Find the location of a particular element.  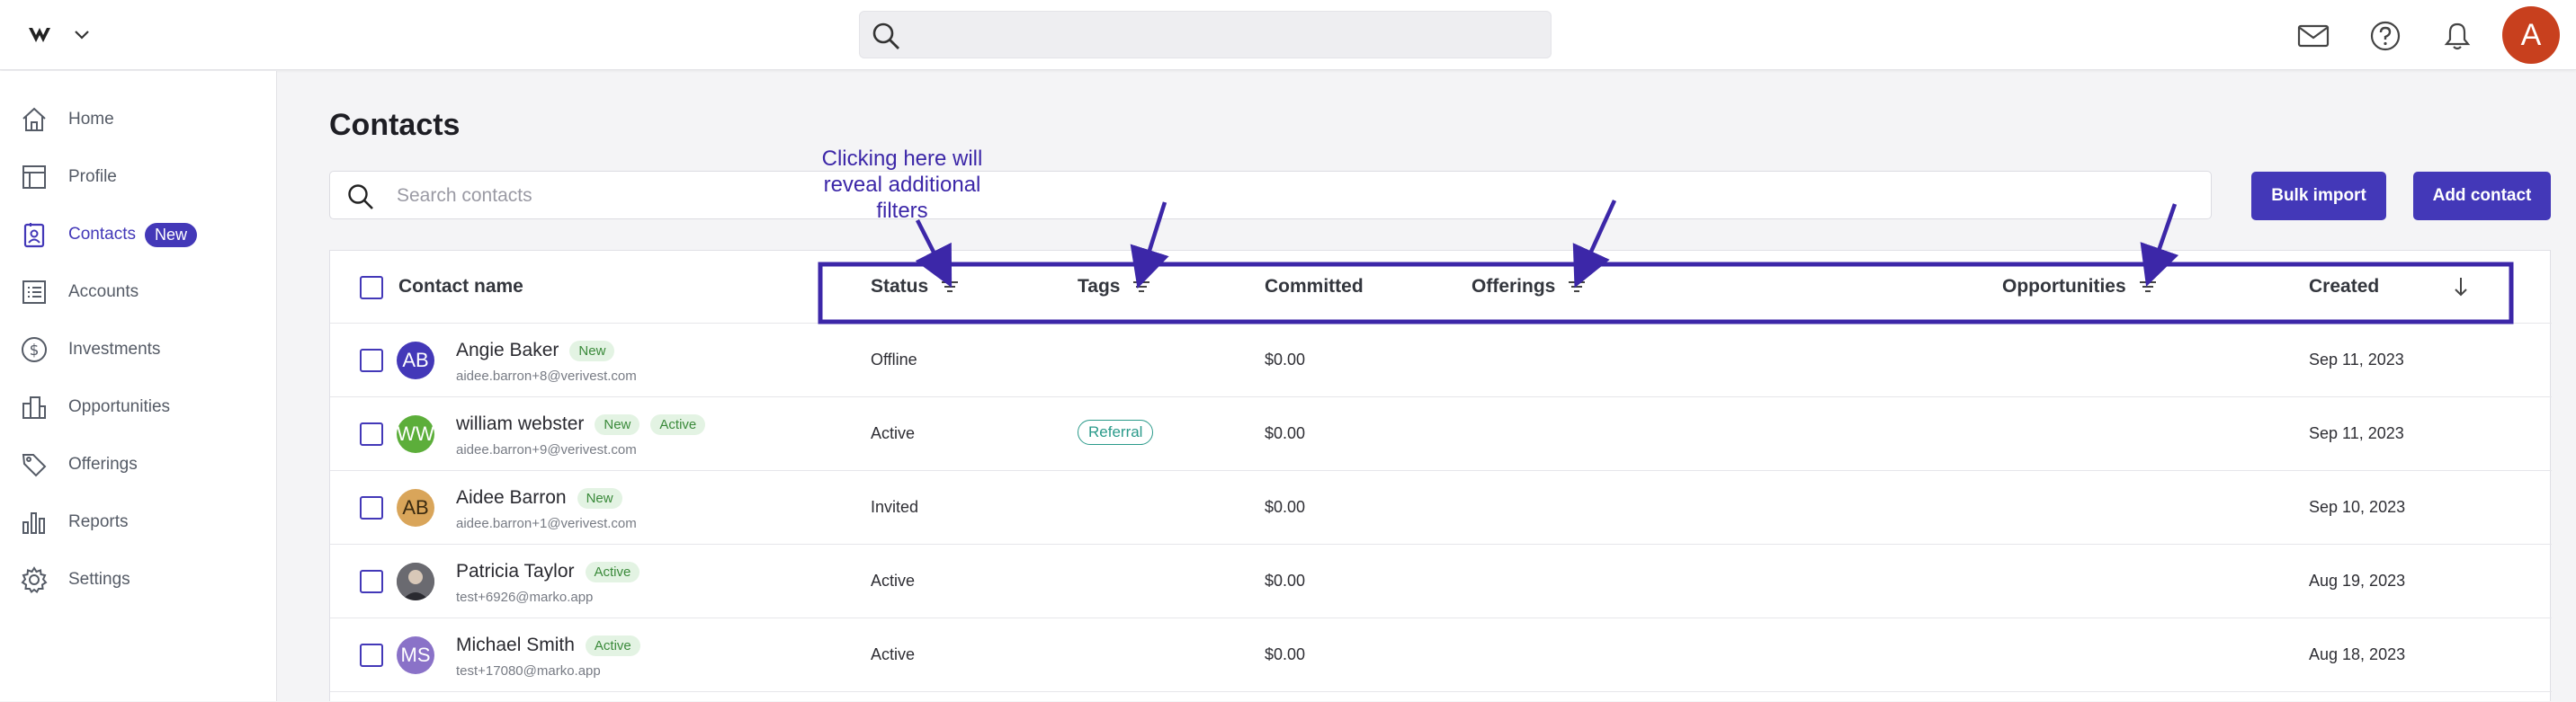

global-search is located at coordinates (1205, 34).